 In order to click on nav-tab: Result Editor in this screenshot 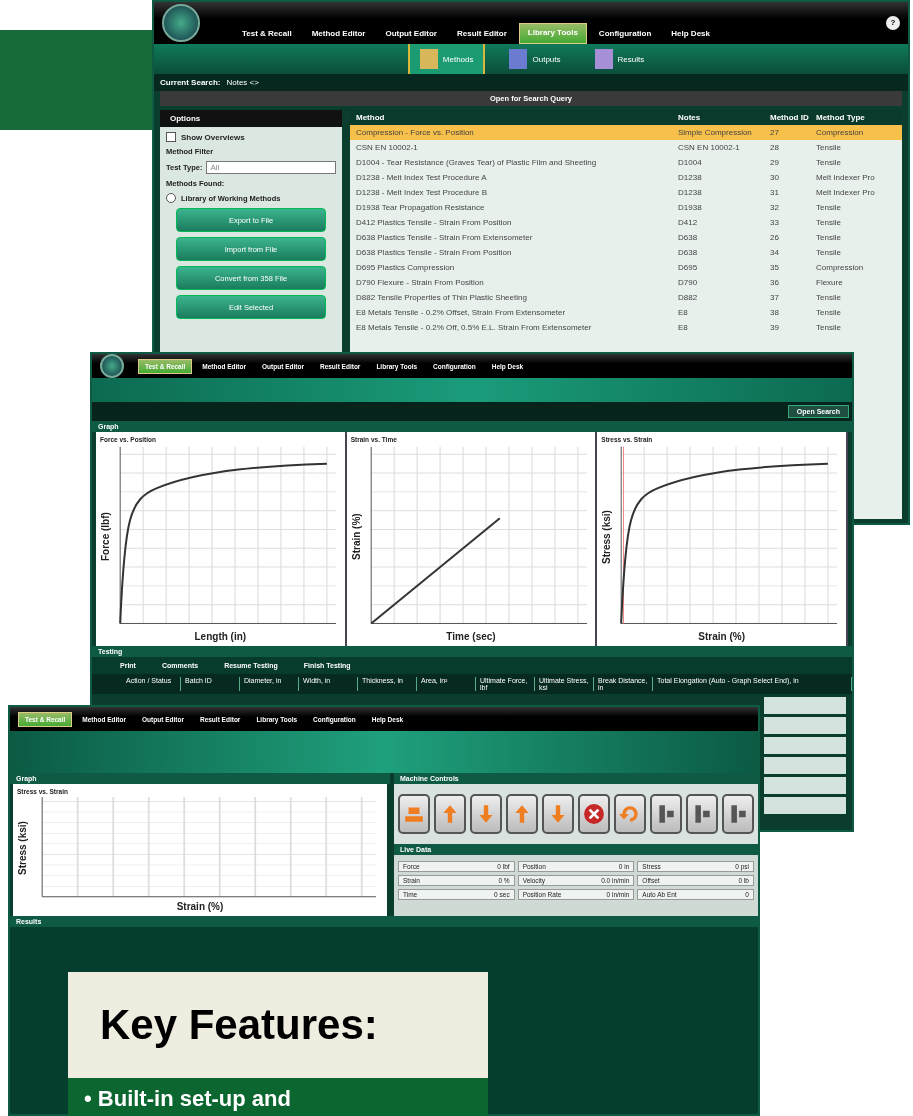, I will do `click(482, 34)`.